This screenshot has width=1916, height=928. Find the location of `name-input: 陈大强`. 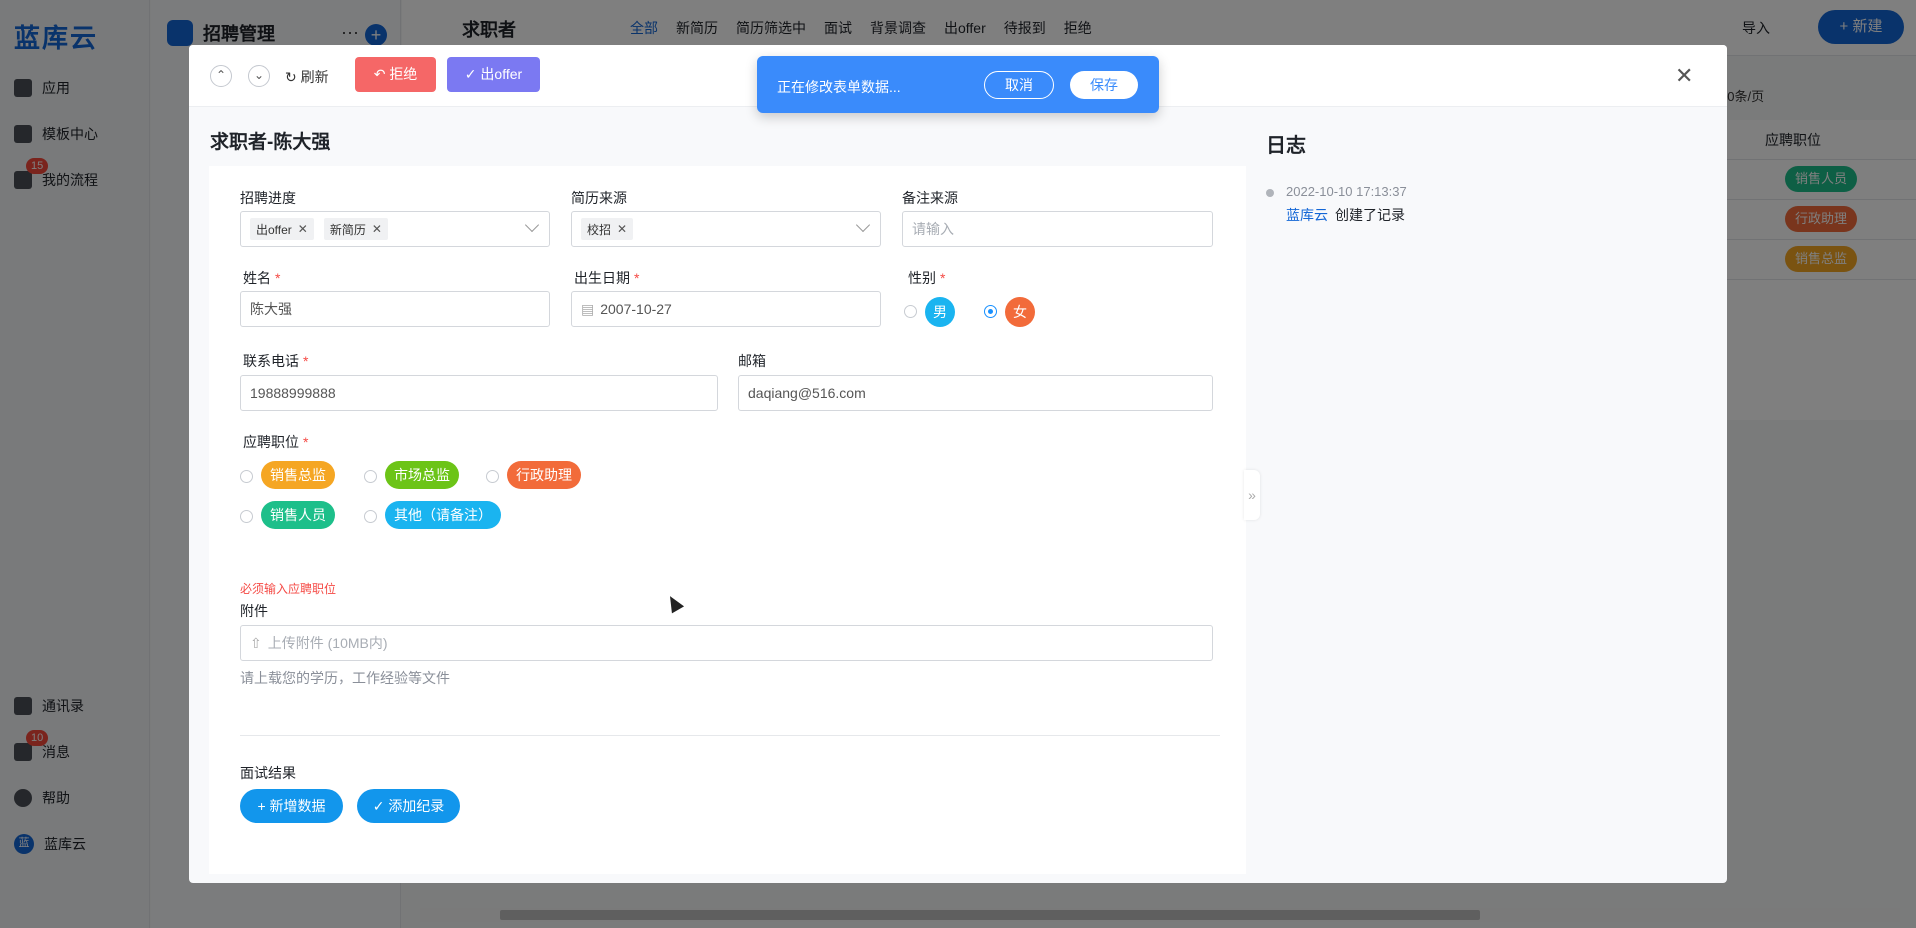

name-input: 陈大强 is located at coordinates (395, 309).